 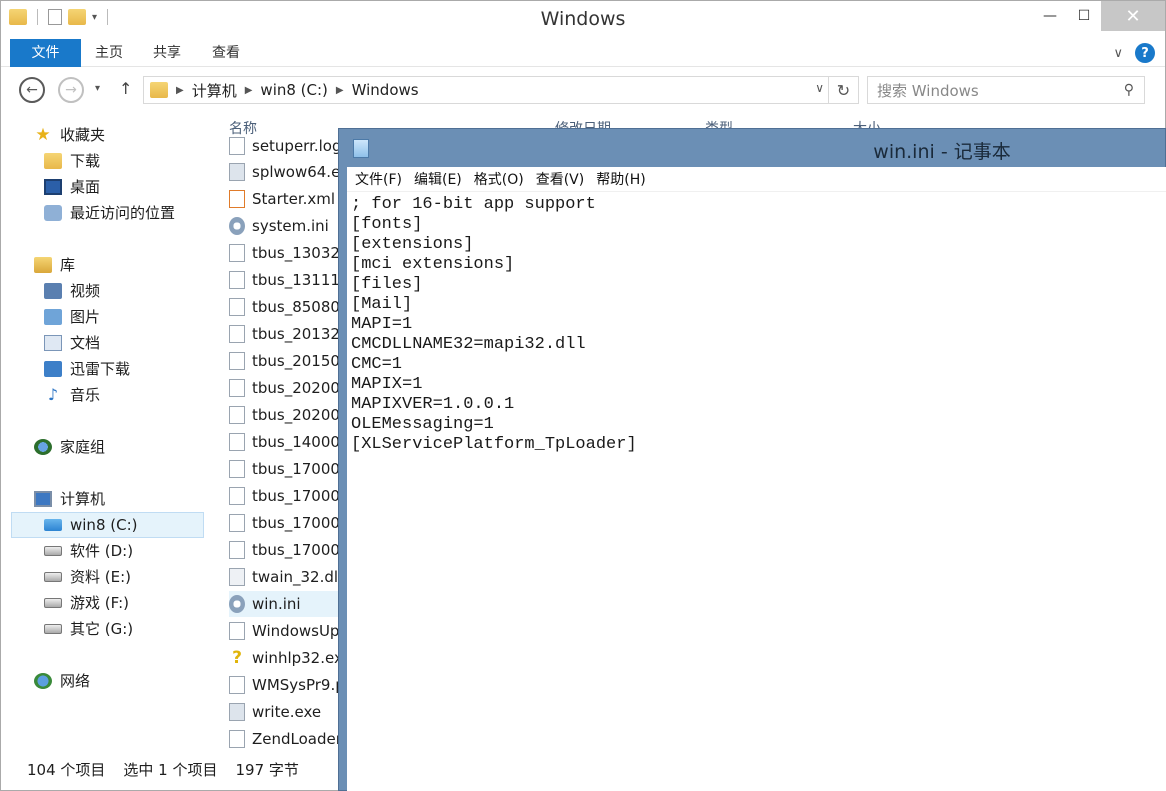 What do you see at coordinates (300, 172) in the screenshot?
I see `file-name: splwow64.exe` at bounding box center [300, 172].